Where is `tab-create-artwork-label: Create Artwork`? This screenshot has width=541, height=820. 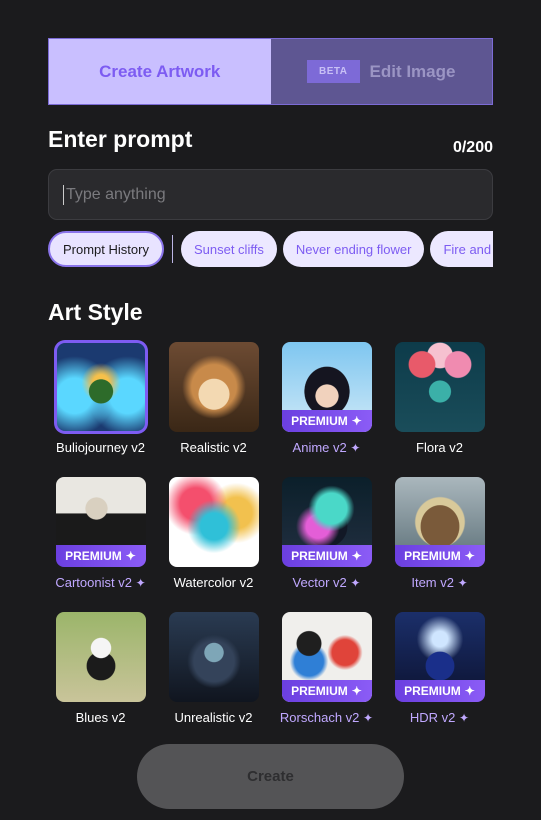 tab-create-artwork-label: Create Artwork is located at coordinates (160, 71).